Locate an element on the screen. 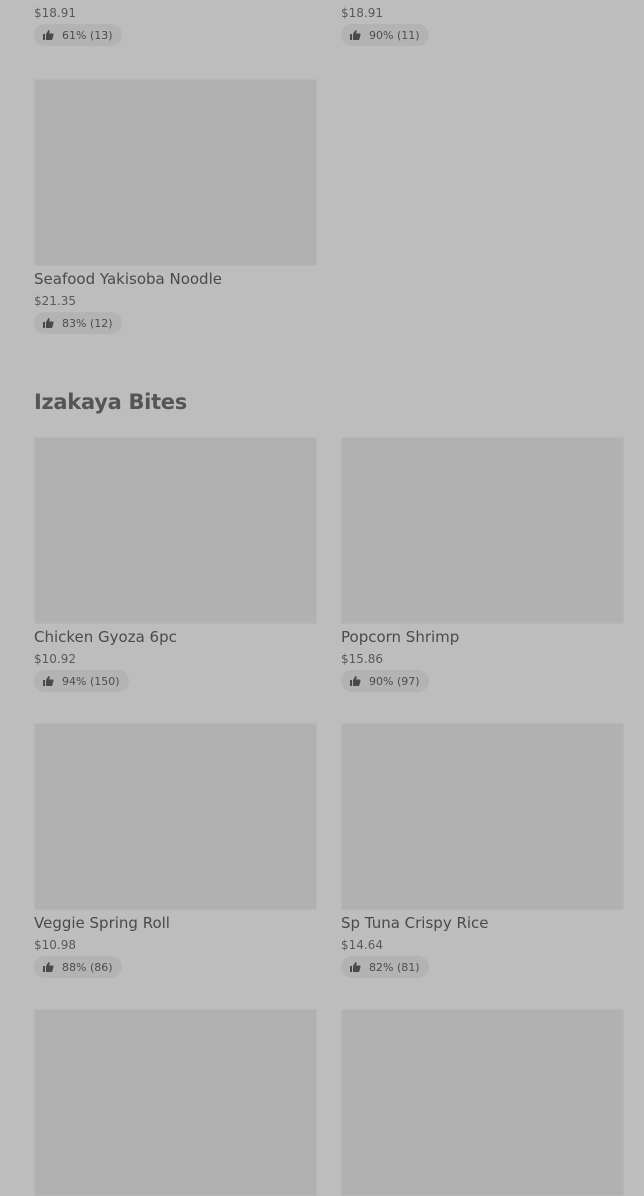 This screenshot has width=644, height=1196. rating-text: 82% (81) is located at coordinates (394, 967).